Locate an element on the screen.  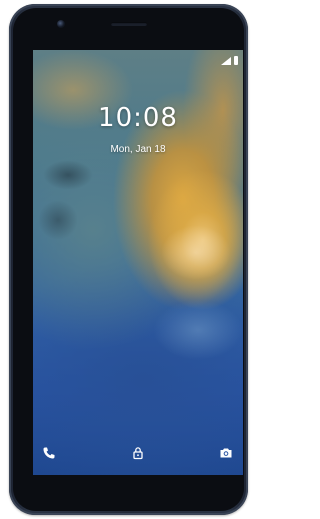
status-bar is located at coordinates (138, 60).